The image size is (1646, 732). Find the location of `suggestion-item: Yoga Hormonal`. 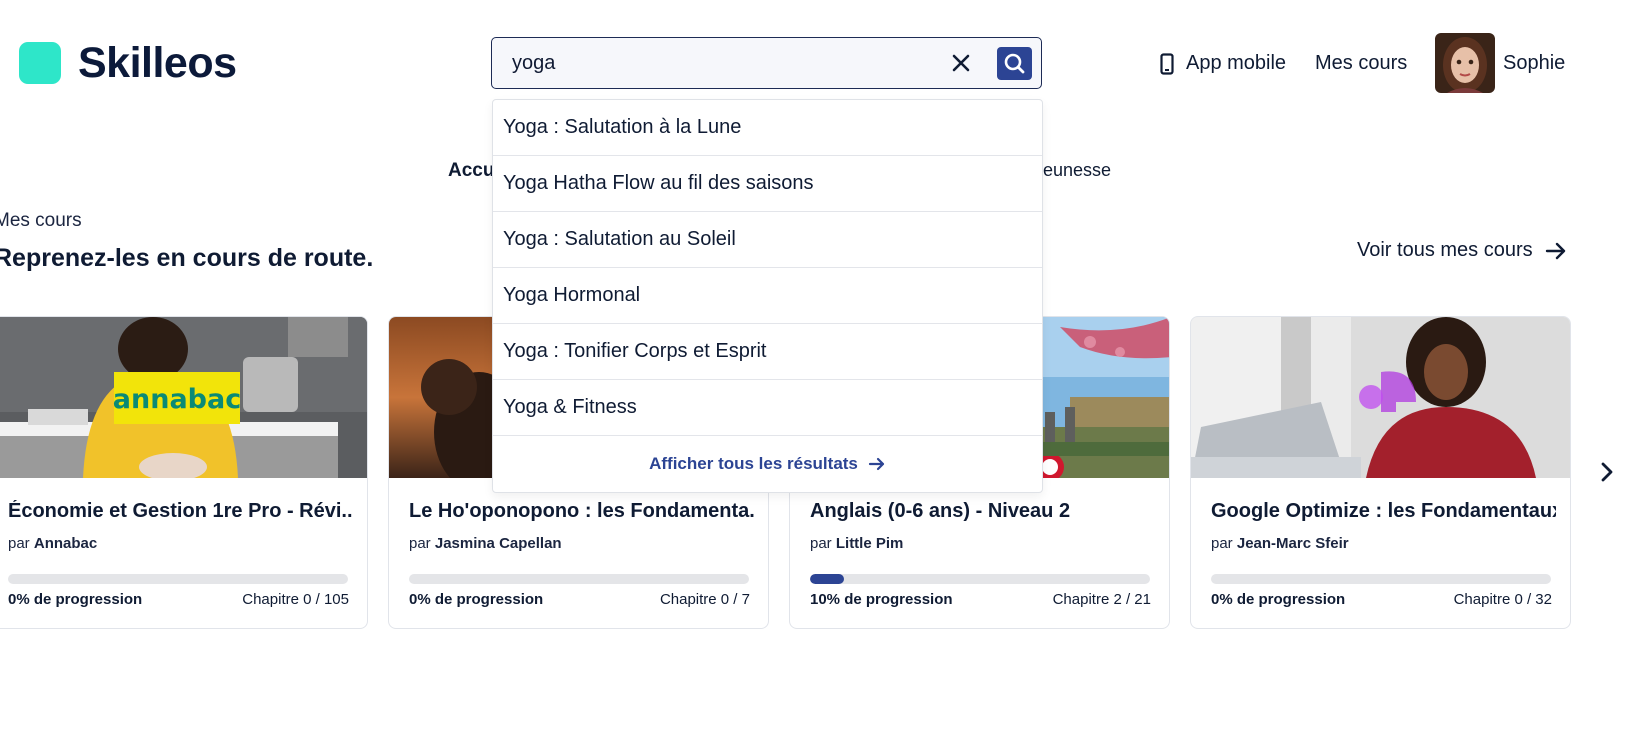

suggestion-item: Yoga Hormonal is located at coordinates (767, 296).